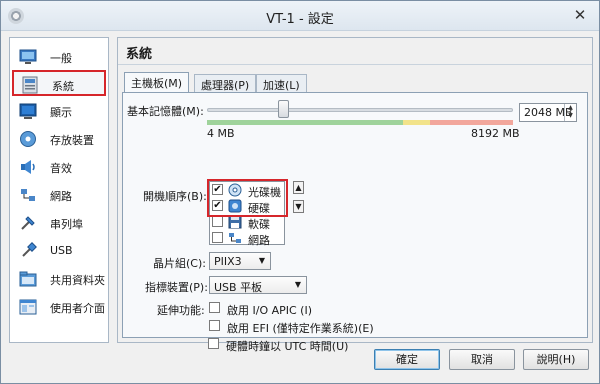  I want to click on memory-slider, so click(360, 110).